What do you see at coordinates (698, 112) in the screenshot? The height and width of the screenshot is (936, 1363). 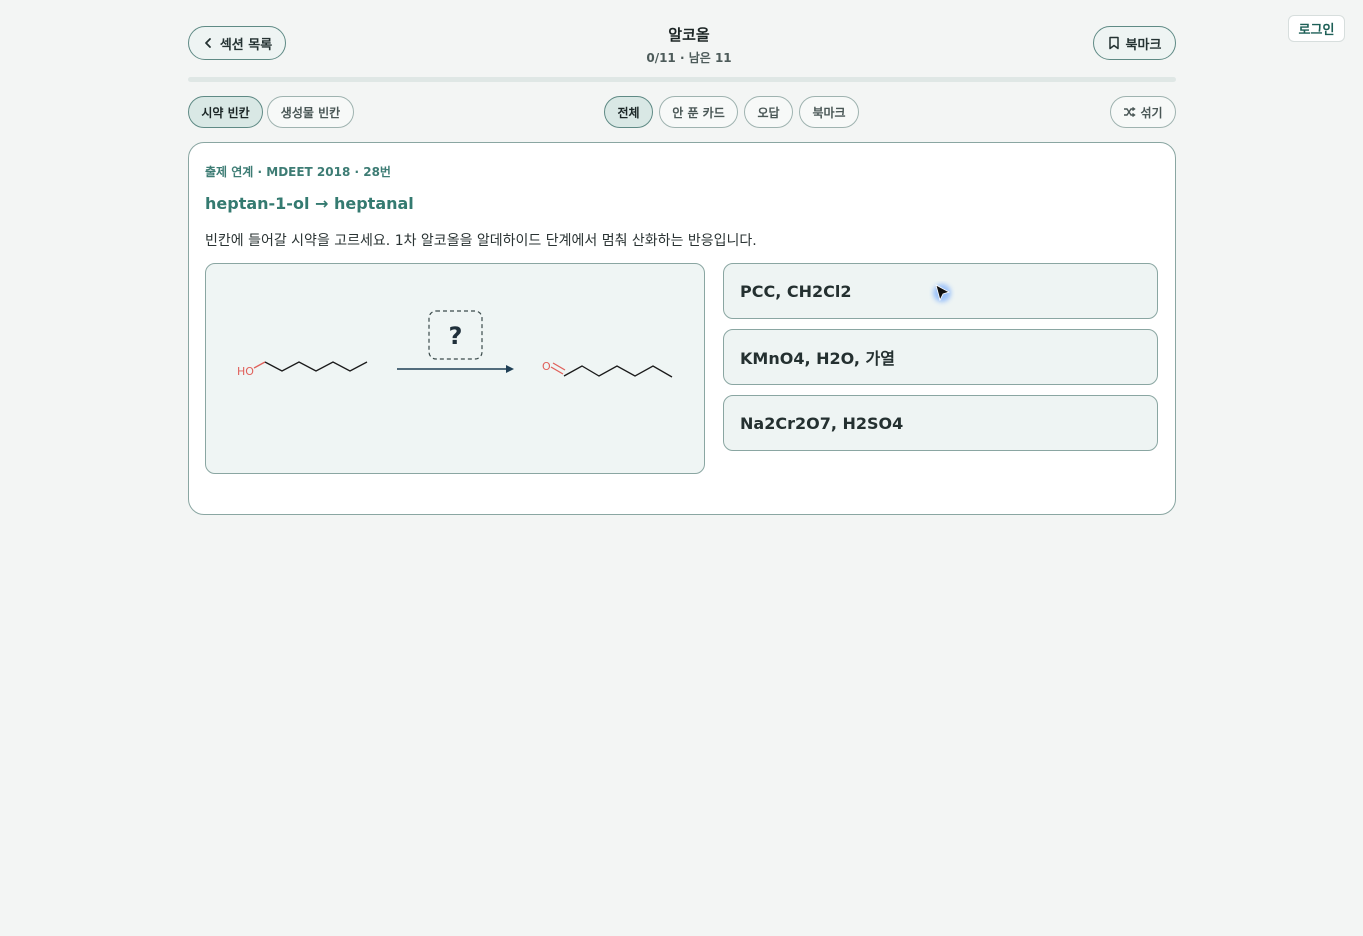 I see `filter-unsolved: 안 푼 카드` at bounding box center [698, 112].